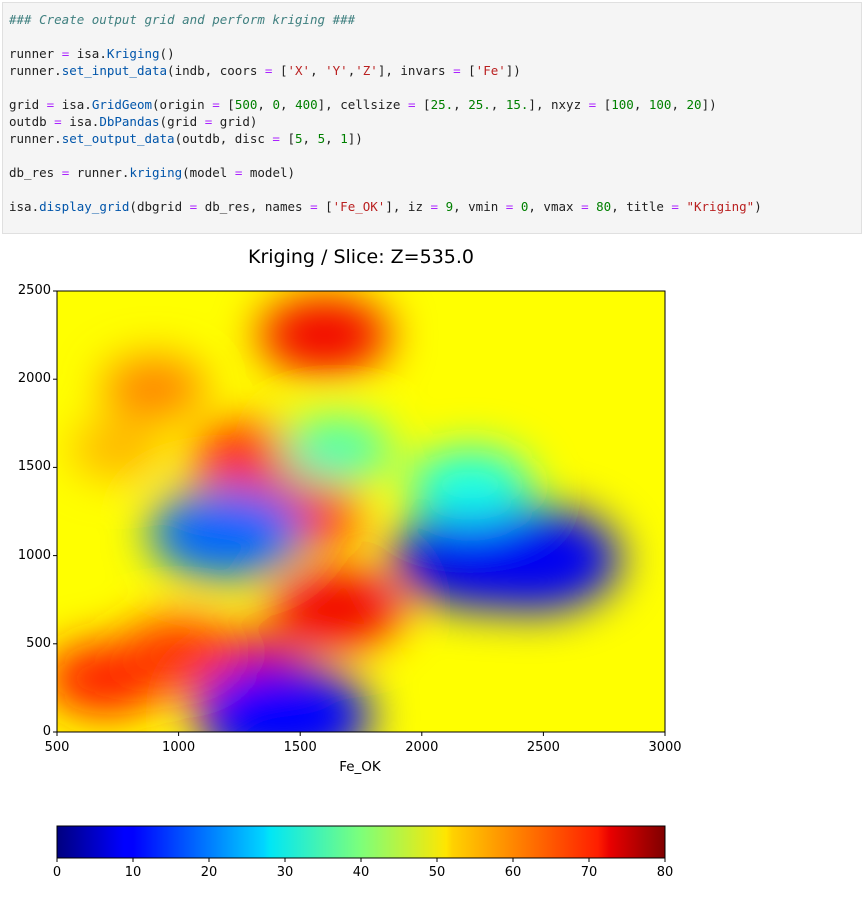 This screenshot has width=866, height=903. Describe the element at coordinates (179, 747) in the screenshot. I see `x-tick-label: 1000` at that location.